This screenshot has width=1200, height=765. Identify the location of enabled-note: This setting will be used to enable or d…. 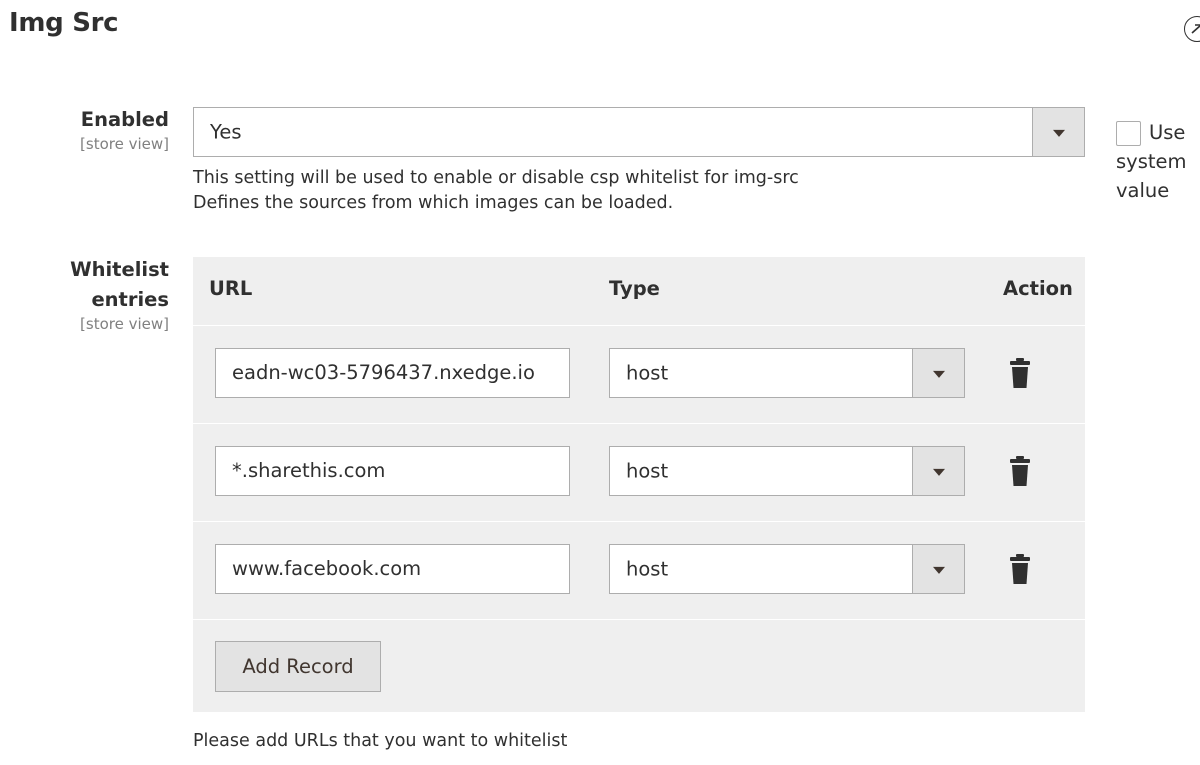
(496, 191).